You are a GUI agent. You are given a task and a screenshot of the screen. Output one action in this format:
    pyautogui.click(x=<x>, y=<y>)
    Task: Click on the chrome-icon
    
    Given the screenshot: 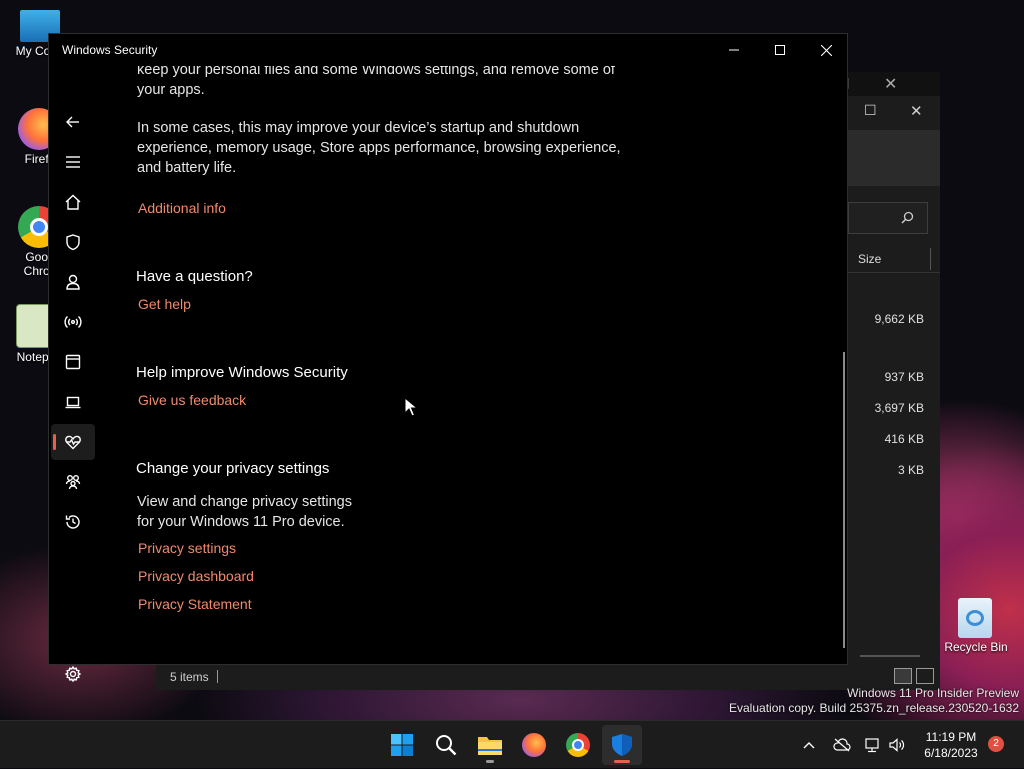 What is the action you would take?
    pyautogui.click(x=578, y=745)
    